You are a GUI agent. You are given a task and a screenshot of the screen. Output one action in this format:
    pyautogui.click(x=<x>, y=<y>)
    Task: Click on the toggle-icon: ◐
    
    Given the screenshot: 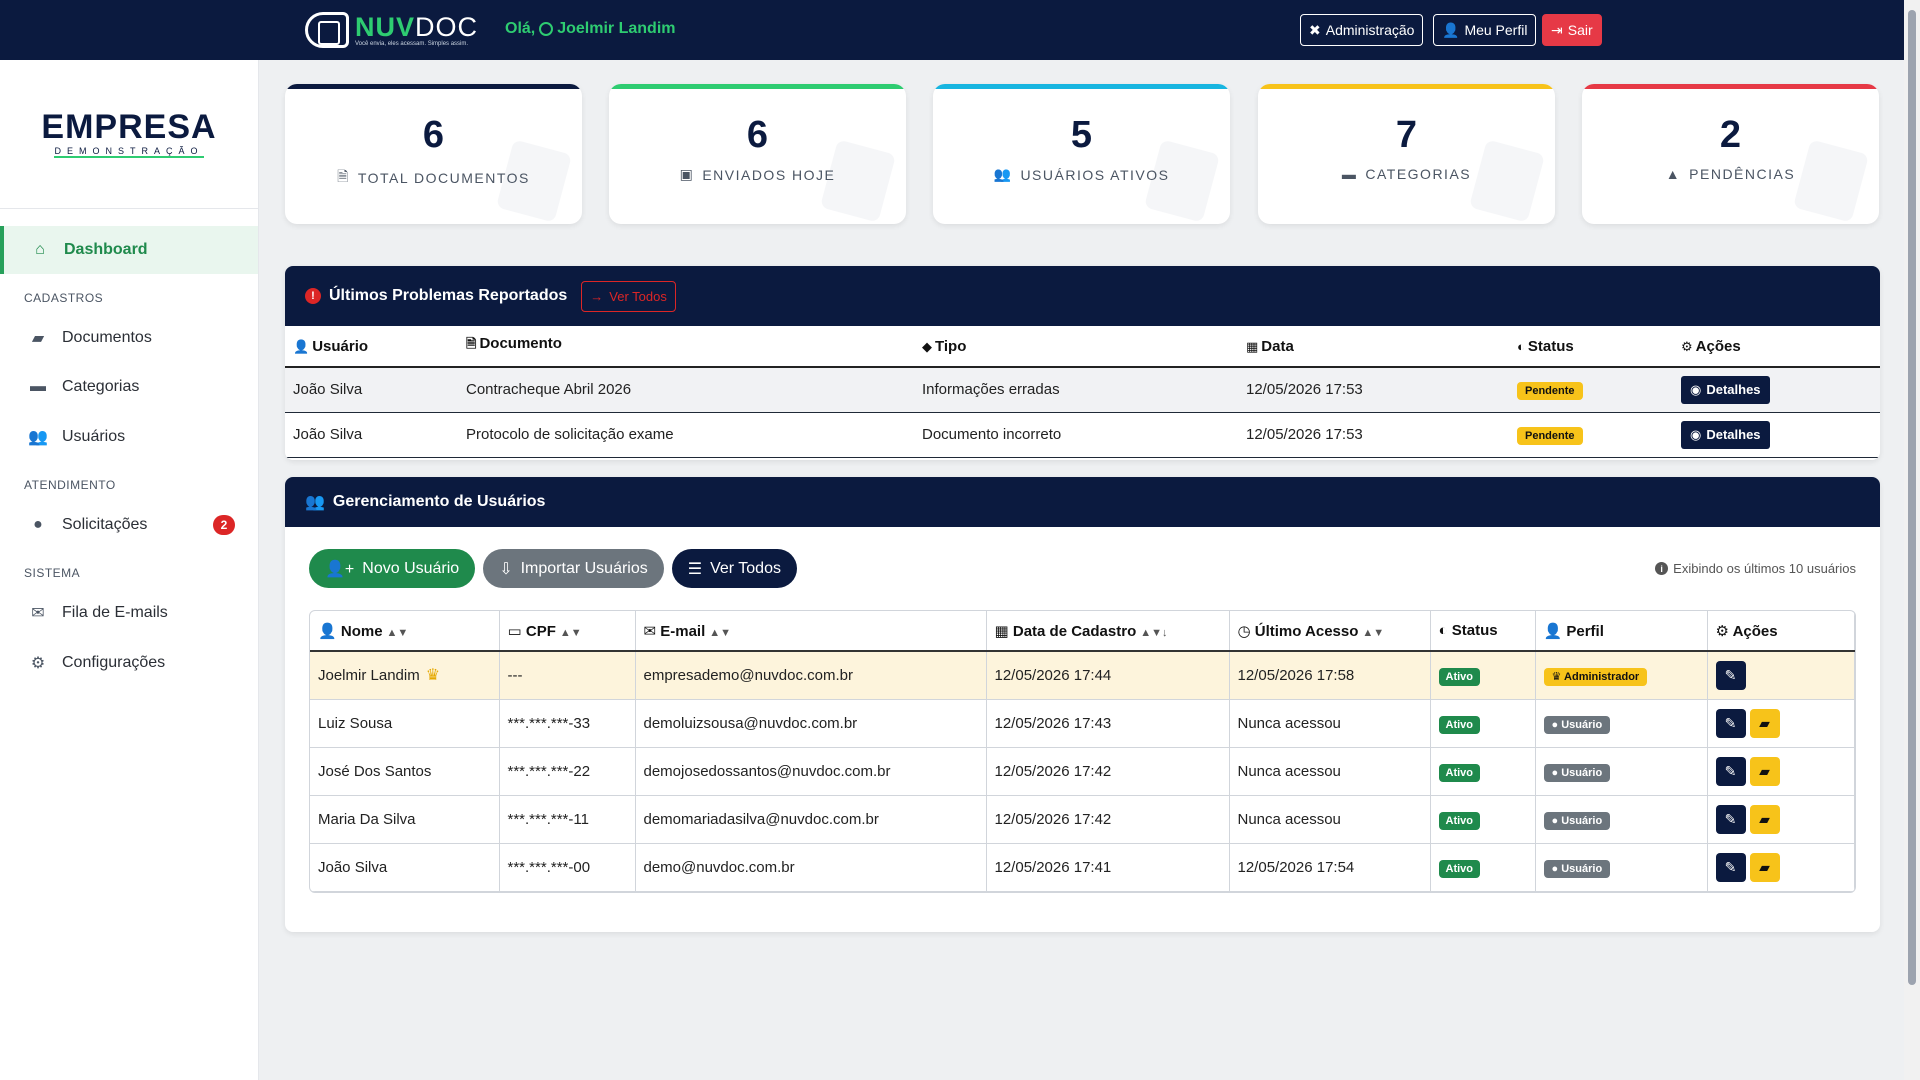 What is the action you would take?
    pyautogui.click(x=1521, y=346)
    